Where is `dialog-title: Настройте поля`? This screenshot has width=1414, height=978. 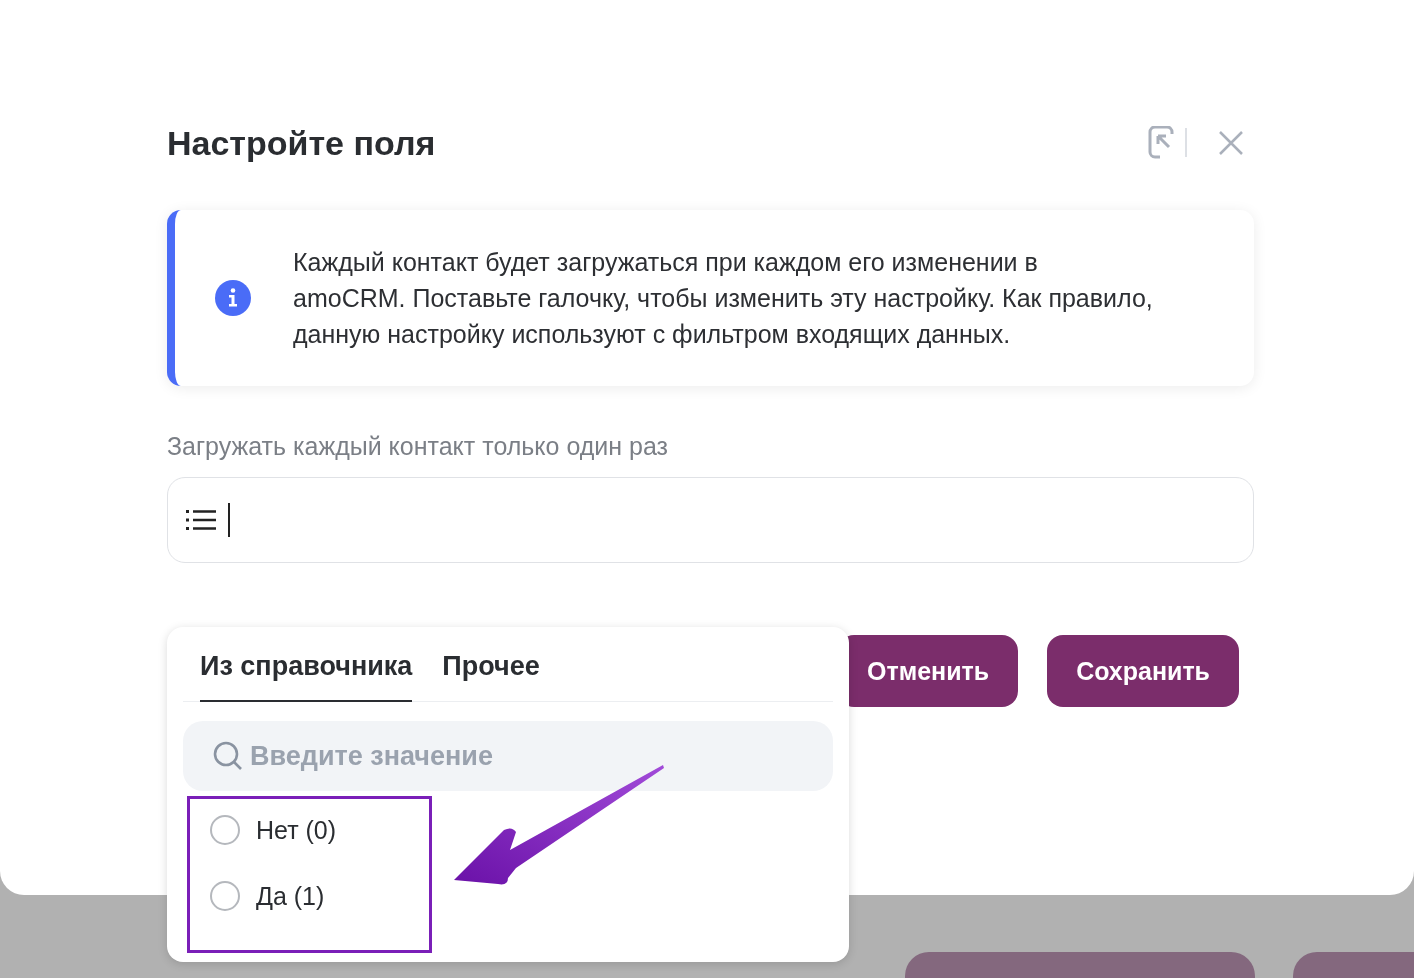 dialog-title: Настройте поля is located at coordinates (301, 143).